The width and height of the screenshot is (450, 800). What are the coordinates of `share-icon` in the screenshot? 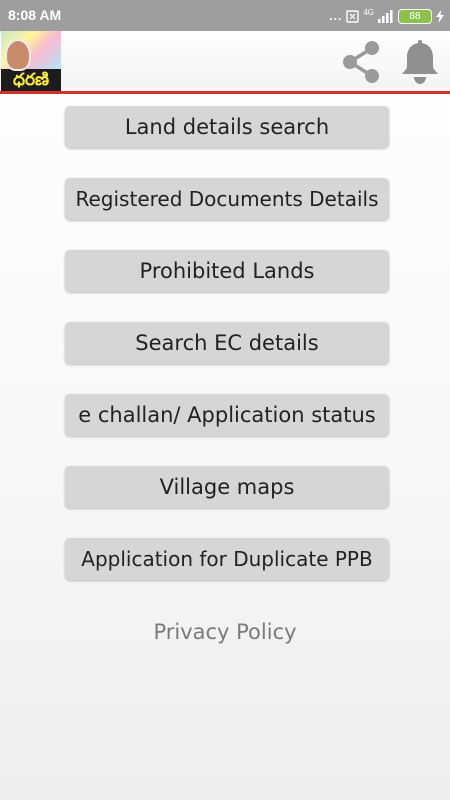 It's located at (361, 62).